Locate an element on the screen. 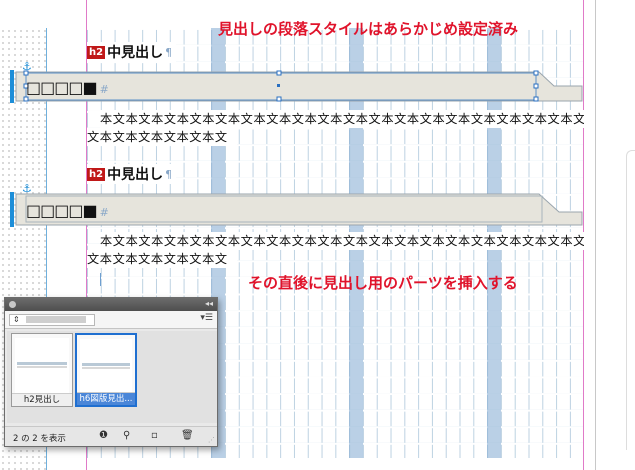 This screenshot has height=470, width=635. panel-header: ⇕ ▾☰ is located at coordinates (111, 320).